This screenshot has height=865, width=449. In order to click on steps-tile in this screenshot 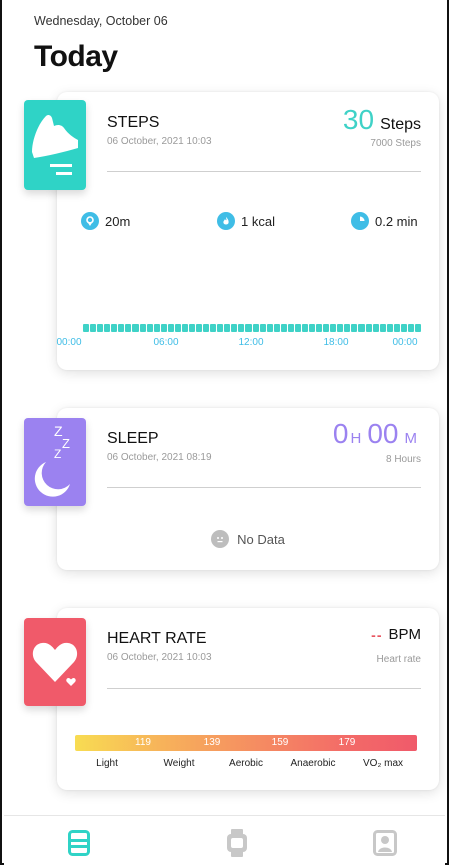, I will do `click(55, 145)`.